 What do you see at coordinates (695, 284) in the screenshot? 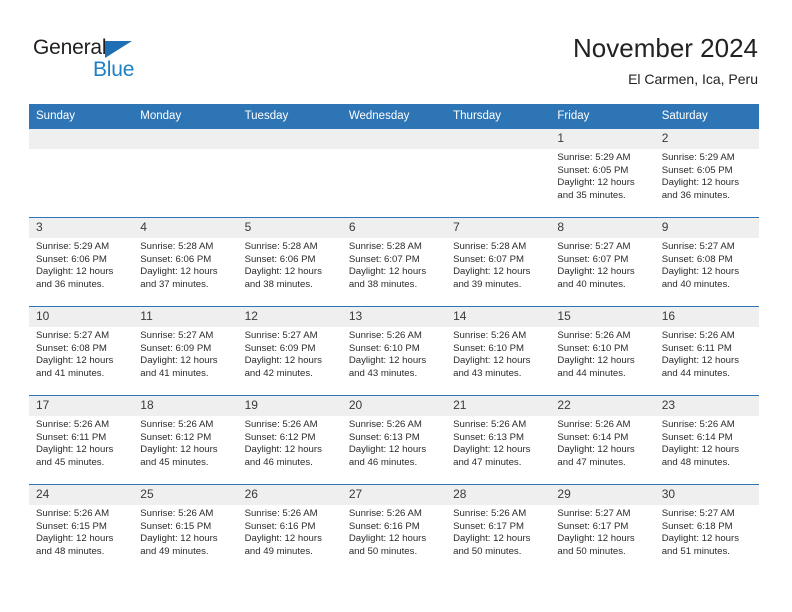
I see `day-detail-daylight2: and 40 minutes.` at bounding box center [695, 284].